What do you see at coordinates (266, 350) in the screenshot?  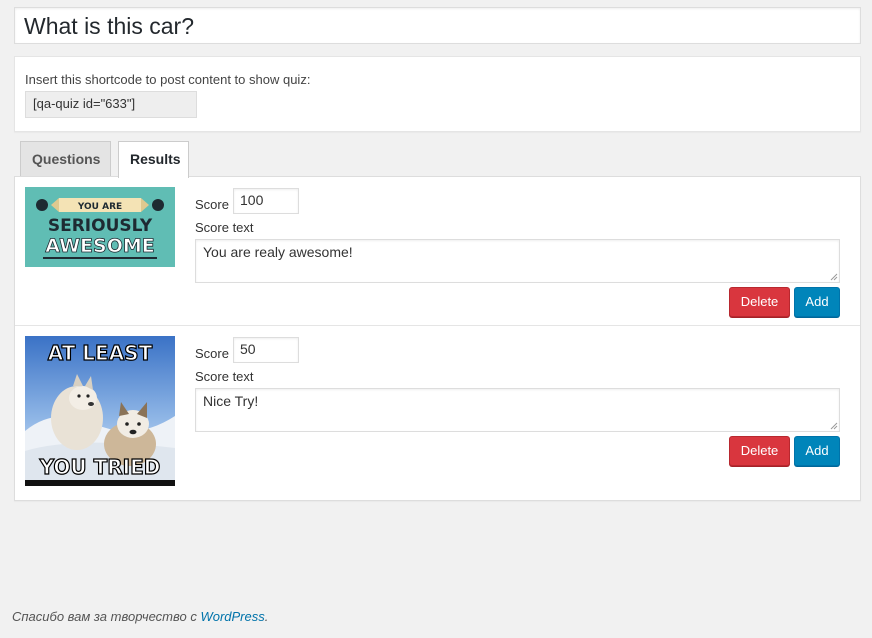 I see `score-input: 50` at bounding box center [266, 350].